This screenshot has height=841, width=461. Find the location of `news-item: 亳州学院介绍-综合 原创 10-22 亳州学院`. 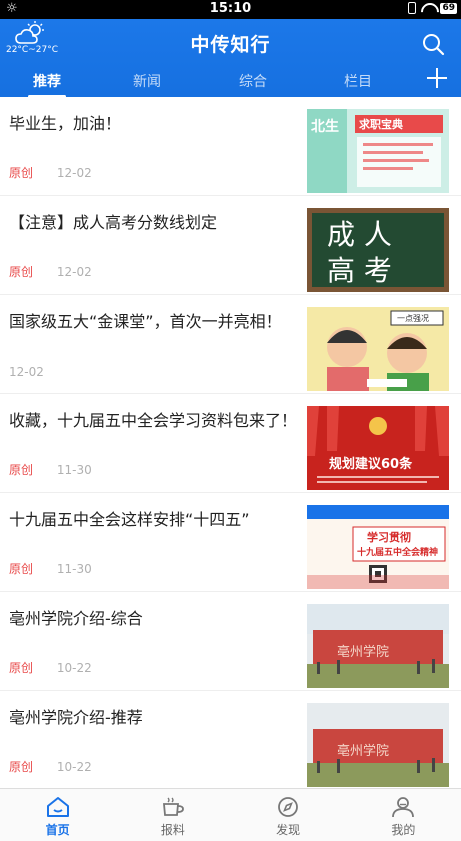

news-item: 亳州学院介绍-综合 原创 10-22 亳州学院 is located at coordinates (230, 641).